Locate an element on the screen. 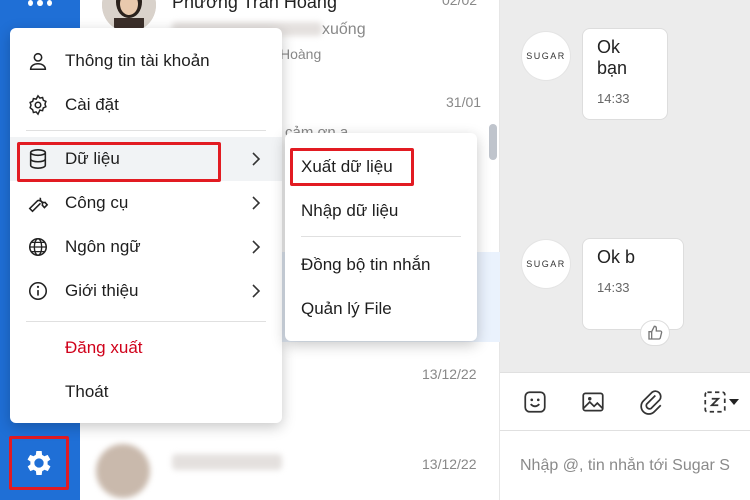  sticker-icon is located at coordinates (535, 402).